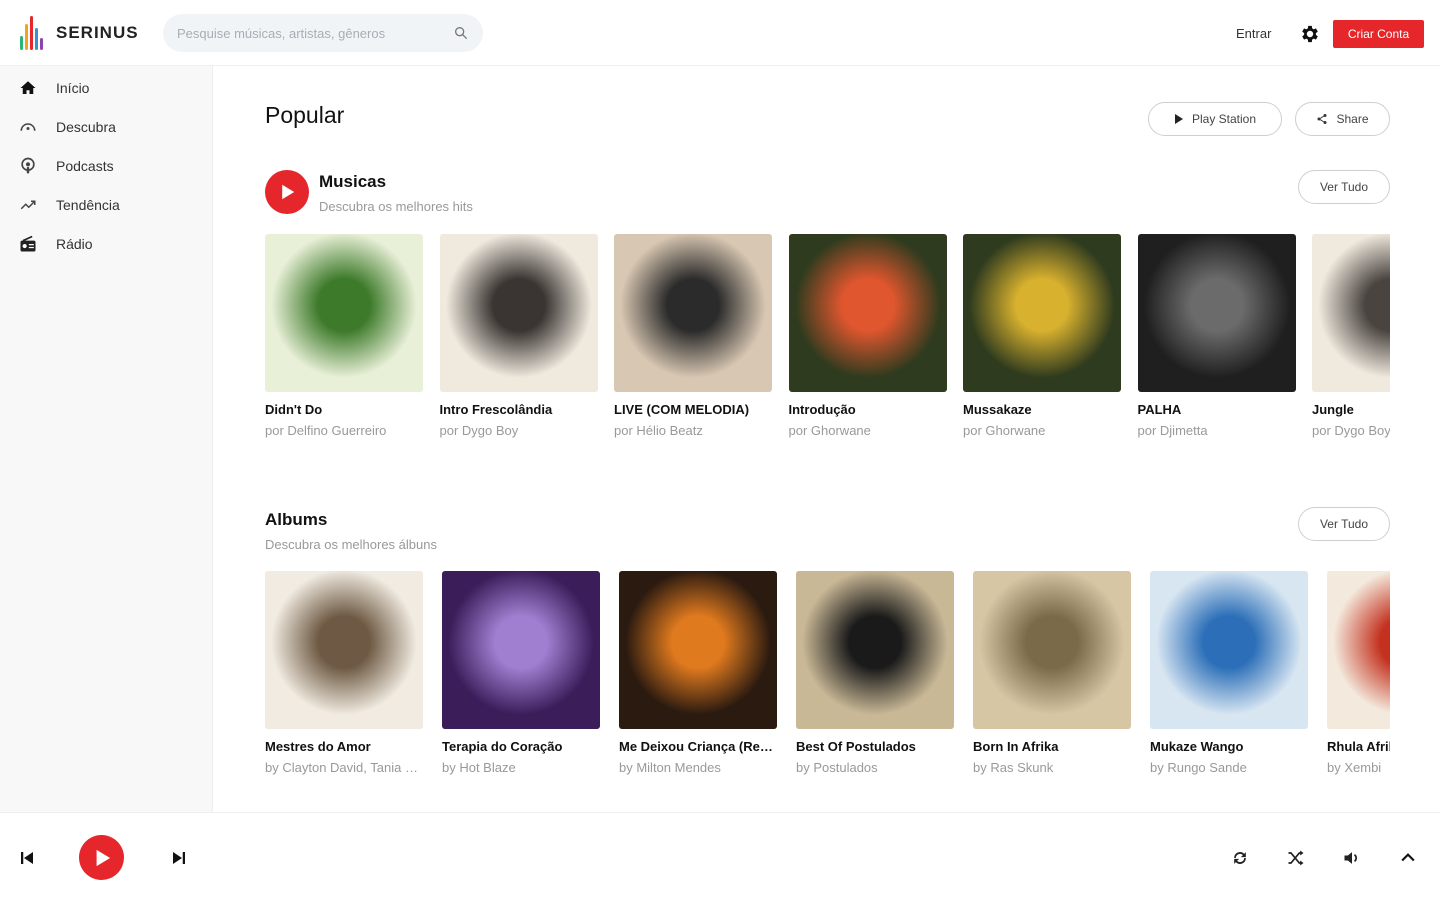 Image resolution: width=1440 pixels, height=900 pixels. I want to click on song-card: Introdução por Ghorwane, so click(868, 336).